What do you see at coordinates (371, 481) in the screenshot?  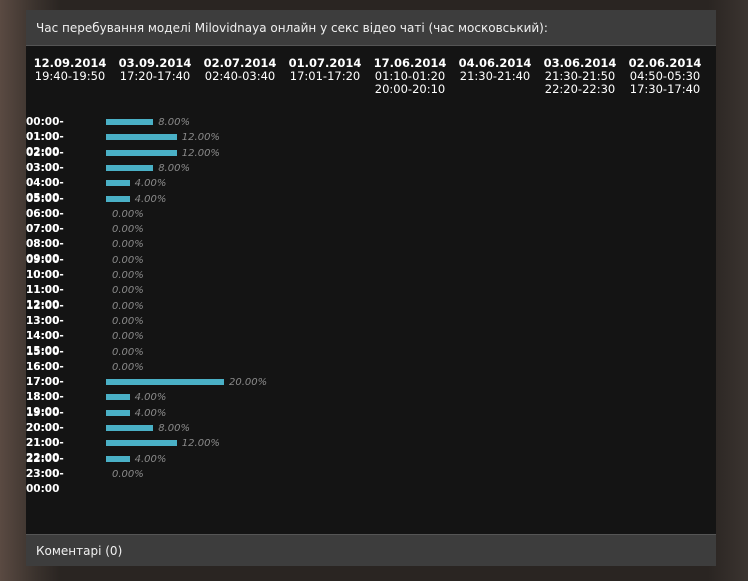 I see `chart-row: 23:00-00:00 0.00%` at bounding box center [371, 481].